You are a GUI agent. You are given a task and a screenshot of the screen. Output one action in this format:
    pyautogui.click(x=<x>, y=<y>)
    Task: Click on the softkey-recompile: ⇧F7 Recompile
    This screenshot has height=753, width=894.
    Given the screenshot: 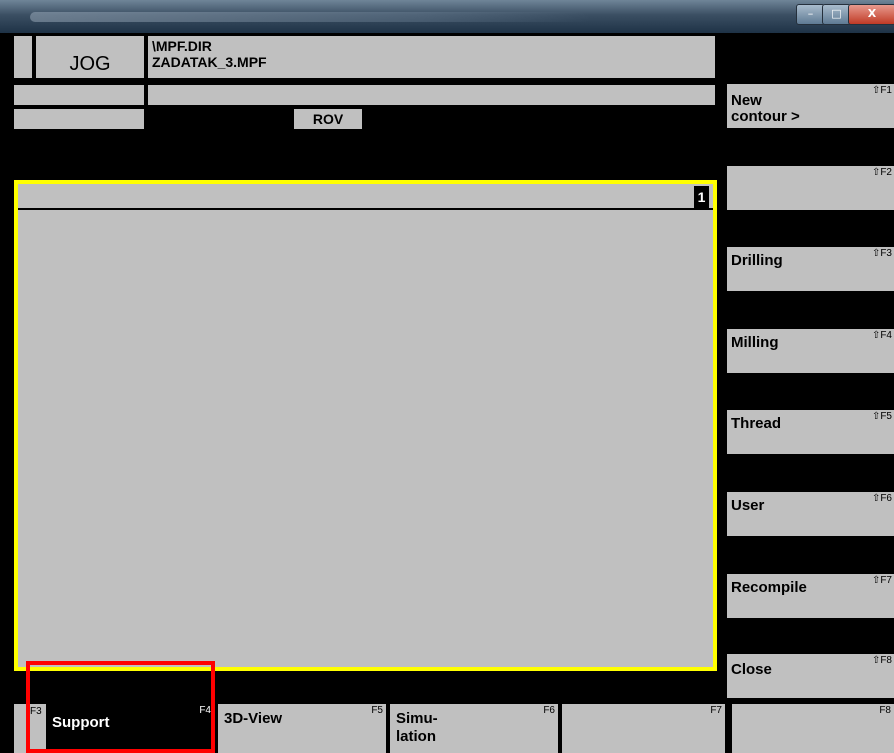 What is the action you would take?
    pyautogui.click(x=810, y=596)
    